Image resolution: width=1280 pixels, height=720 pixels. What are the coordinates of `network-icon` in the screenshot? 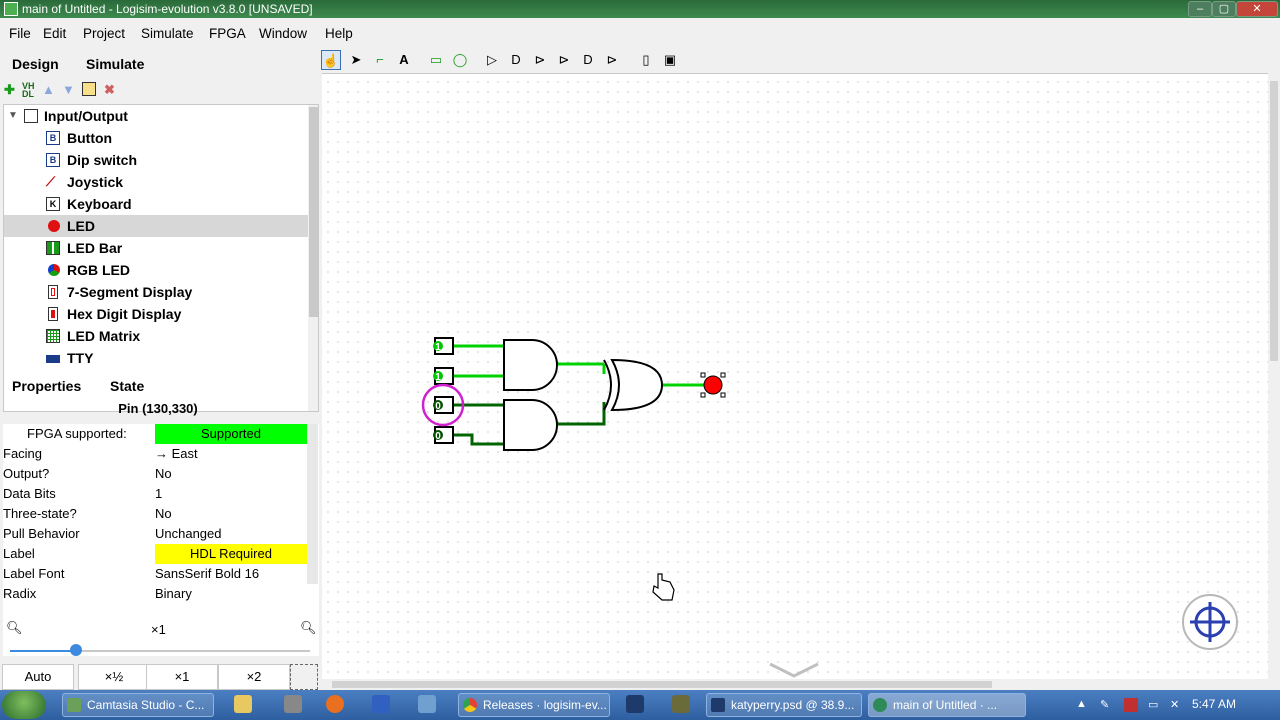 It's located at (427, 704).